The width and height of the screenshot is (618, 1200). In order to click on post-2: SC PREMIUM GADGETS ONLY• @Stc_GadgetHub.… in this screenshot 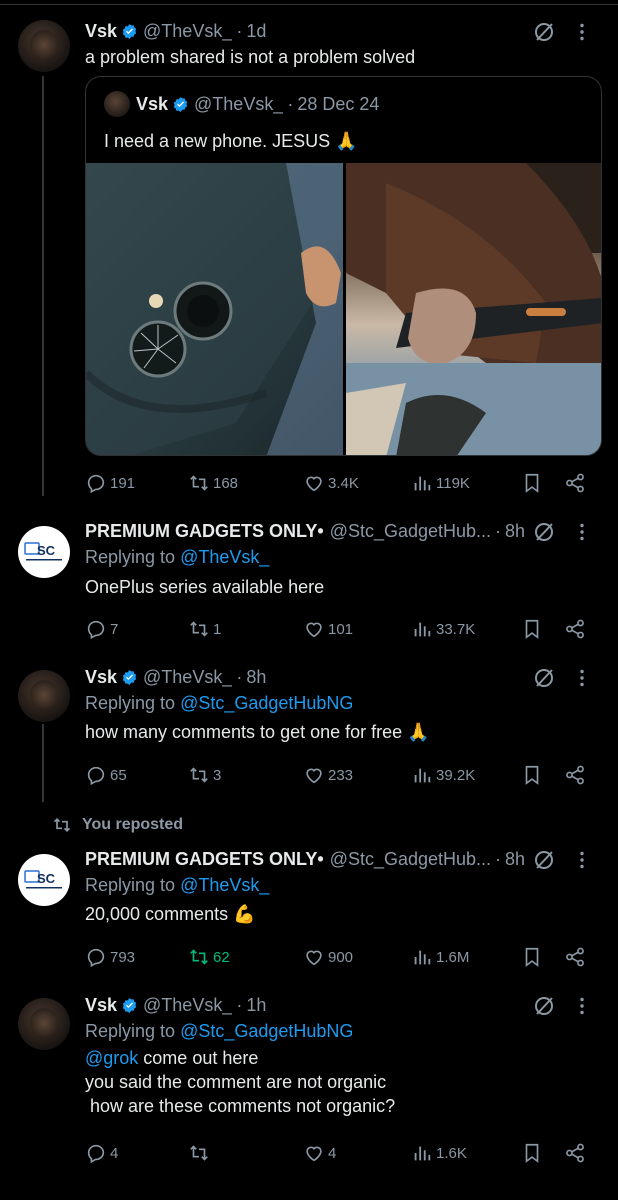, I will do `click(309, 583)`.